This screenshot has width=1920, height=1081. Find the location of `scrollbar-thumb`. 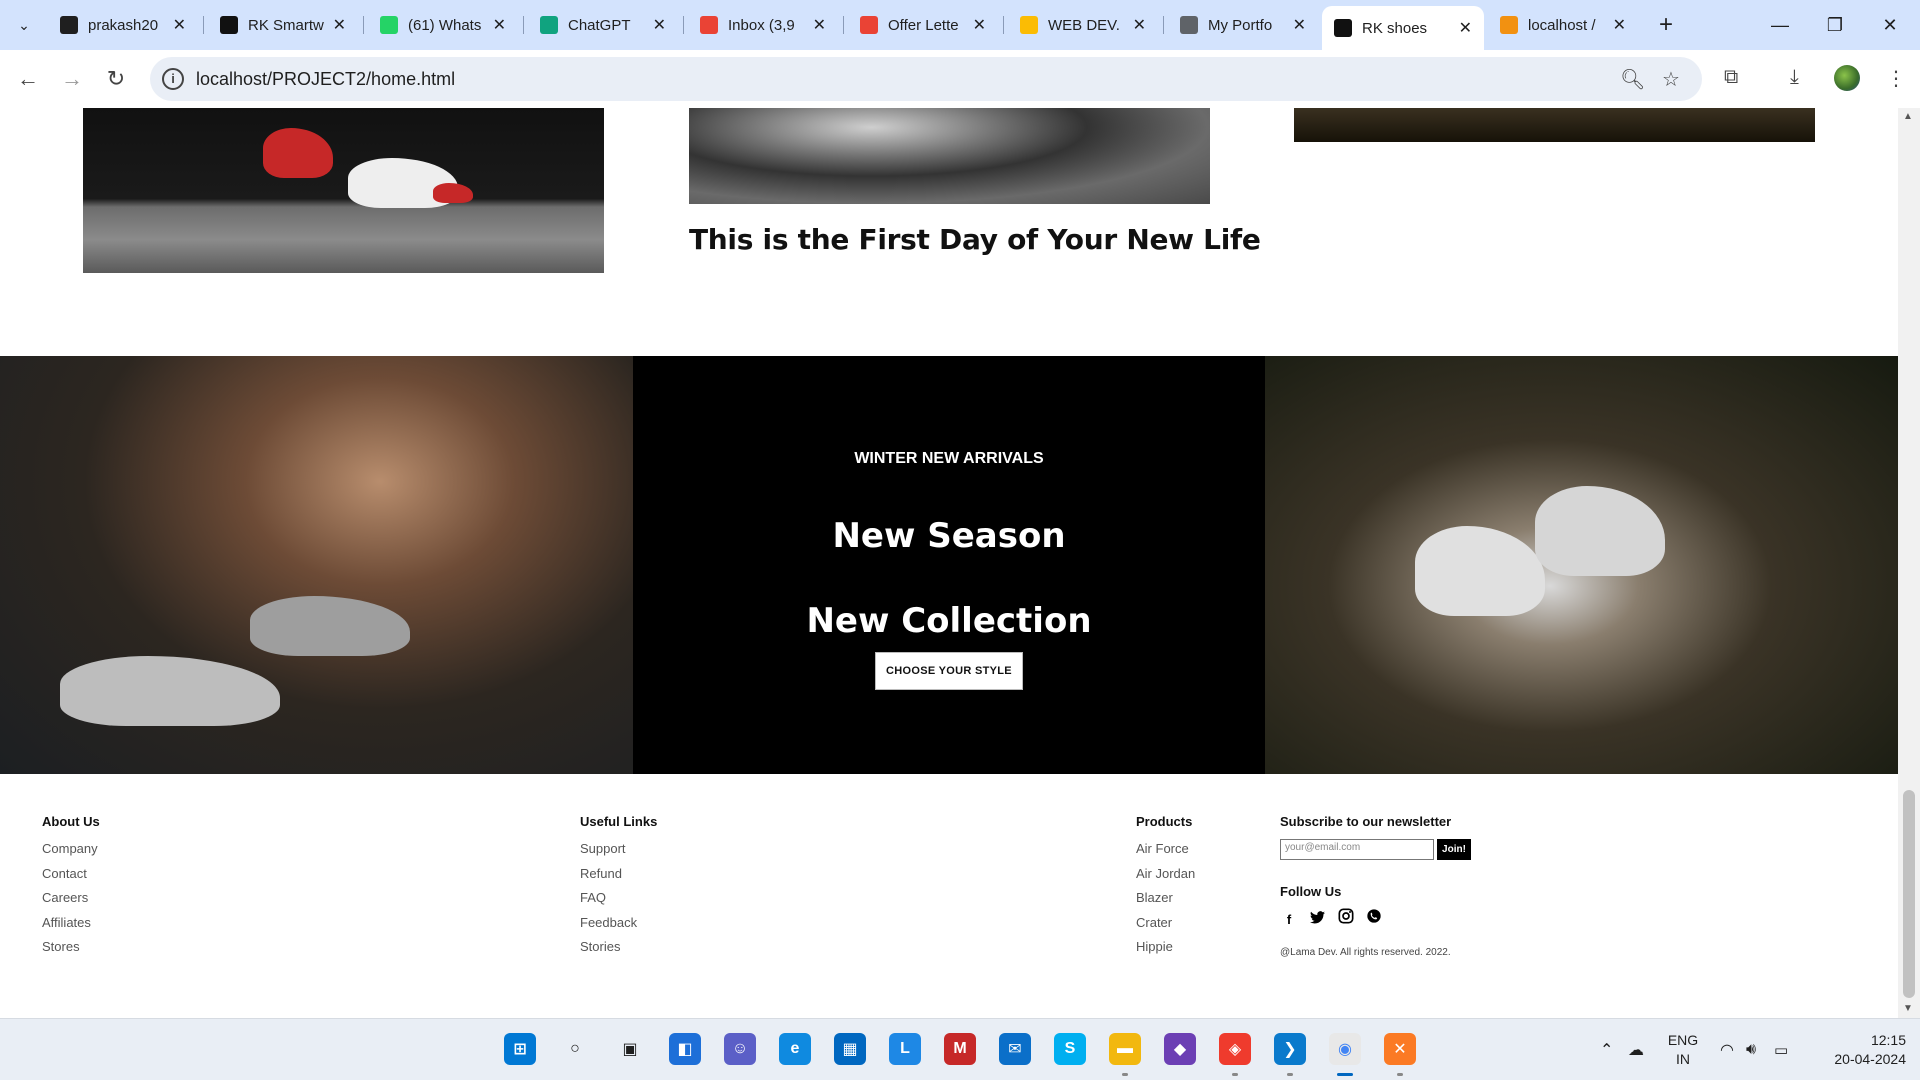

scrollbar-thumb is located at coordinates (1909, 894).